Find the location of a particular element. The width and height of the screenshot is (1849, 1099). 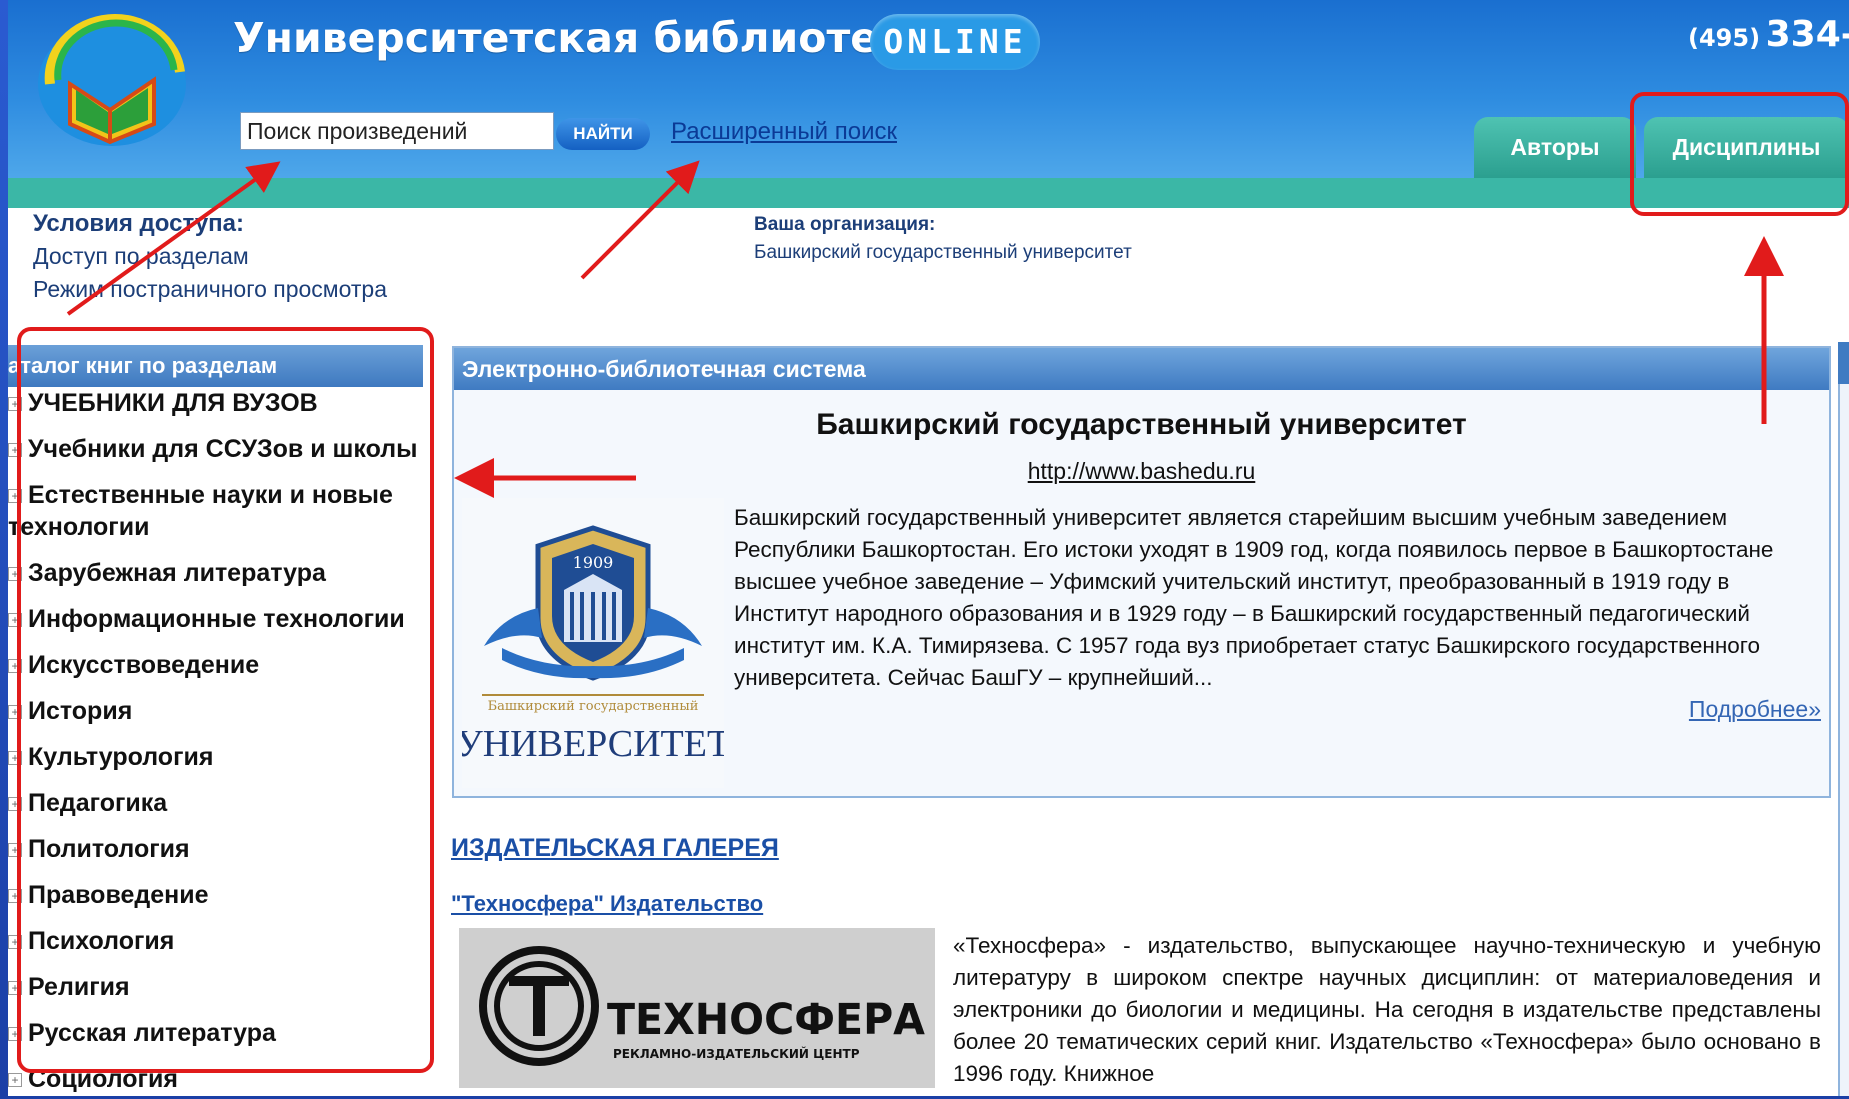

catalog-item: + История is located at coordinates (214, 711).